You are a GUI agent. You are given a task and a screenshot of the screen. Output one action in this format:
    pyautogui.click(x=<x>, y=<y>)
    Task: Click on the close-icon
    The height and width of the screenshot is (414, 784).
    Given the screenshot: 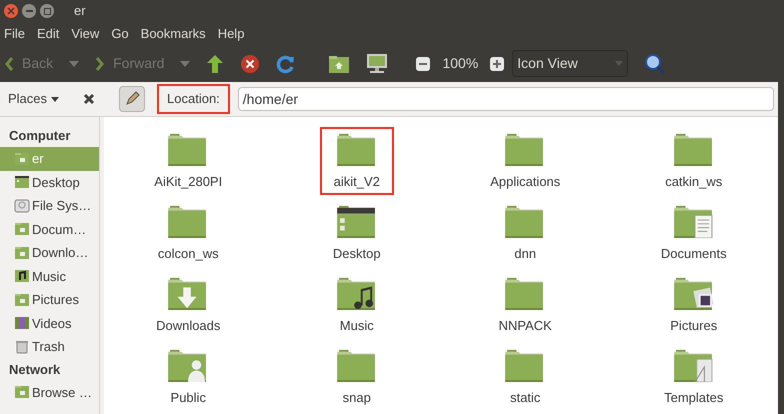 What is the action you would take?
    pyautogui.click(x=11, y=11)
    